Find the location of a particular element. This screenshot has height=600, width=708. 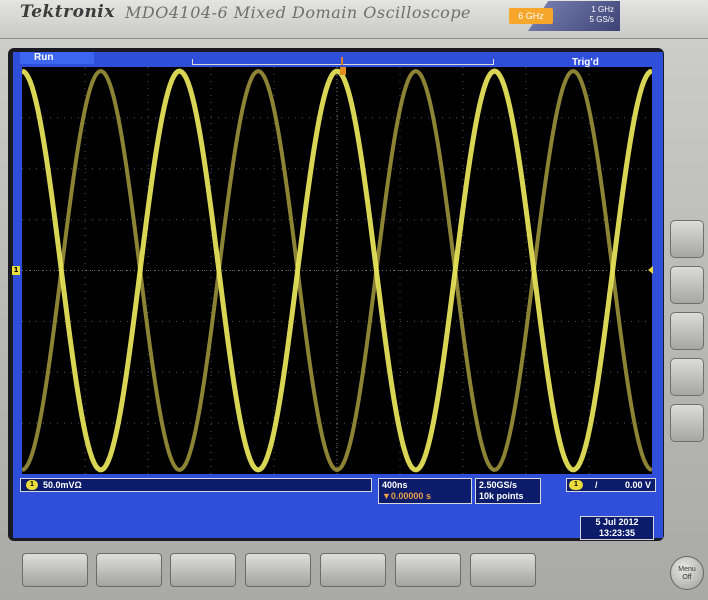

trigger-position-marker is located at coordinates (343, 71).